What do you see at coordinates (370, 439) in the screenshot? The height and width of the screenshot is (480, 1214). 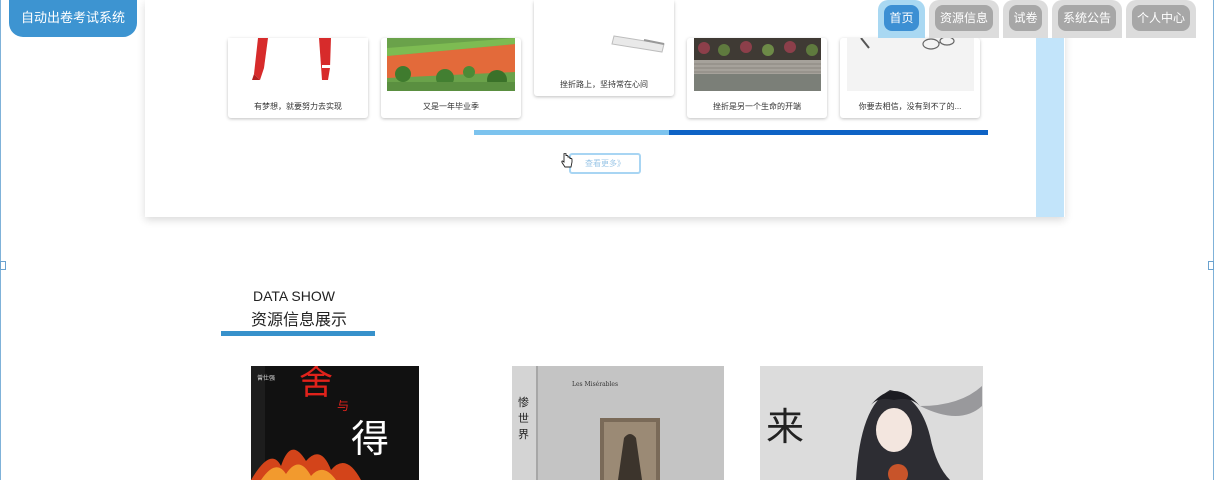 I see `book-title-glyph: 得` at bounding box center [370, 439].